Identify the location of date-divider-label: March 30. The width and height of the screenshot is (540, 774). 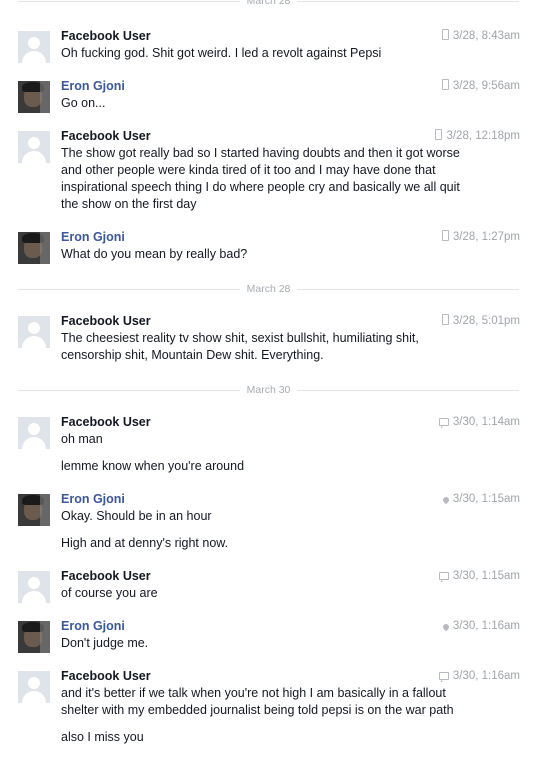
(268, 390).